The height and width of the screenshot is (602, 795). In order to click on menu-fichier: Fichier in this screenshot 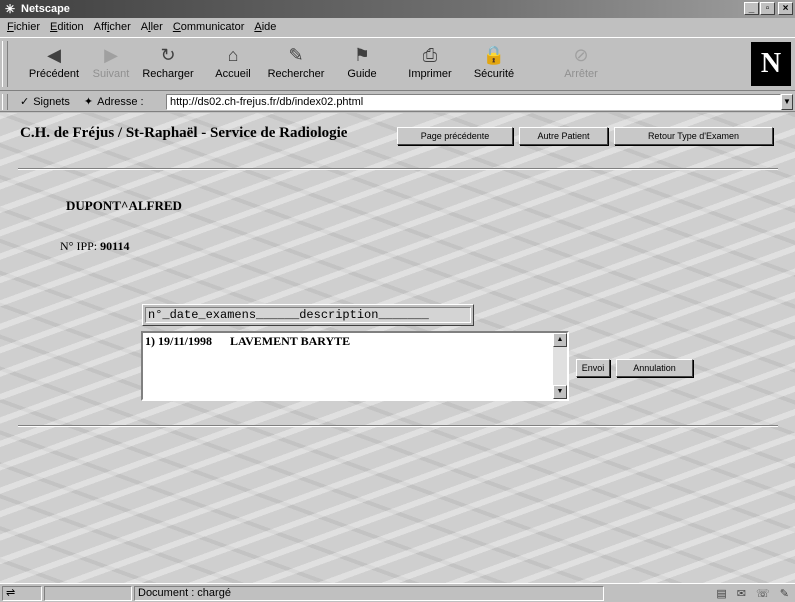, I will do `click(23, 27)`.